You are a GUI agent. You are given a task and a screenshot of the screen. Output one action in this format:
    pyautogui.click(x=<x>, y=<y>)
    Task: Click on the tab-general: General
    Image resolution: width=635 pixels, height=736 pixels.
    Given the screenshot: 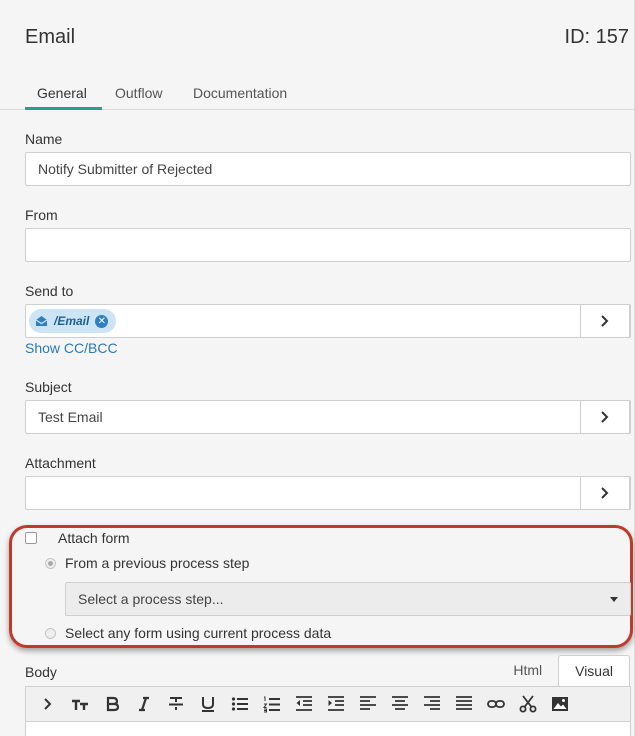 What is the action you would take?
    pyautogui.click(x=62, y=93)
    